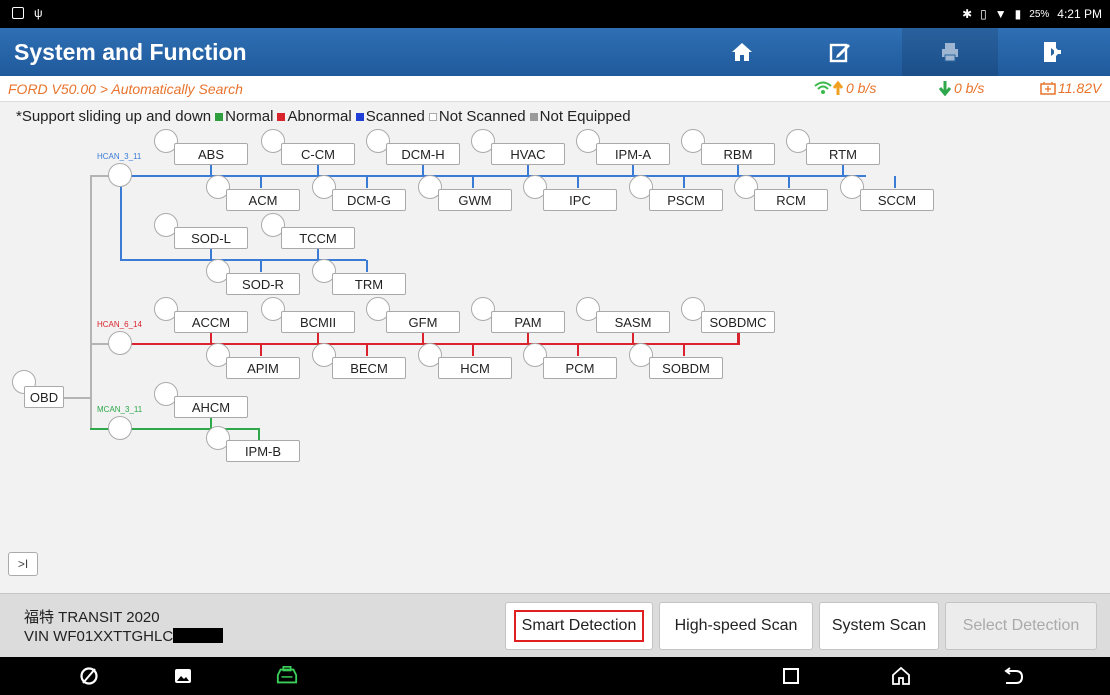 Image resolution: width=1110 pixels, height=695 pixels. What do you see at coordinates (318, 238) in the screenshot?
I see `module-tccm: TCCM` at bounding box center [318, 238].